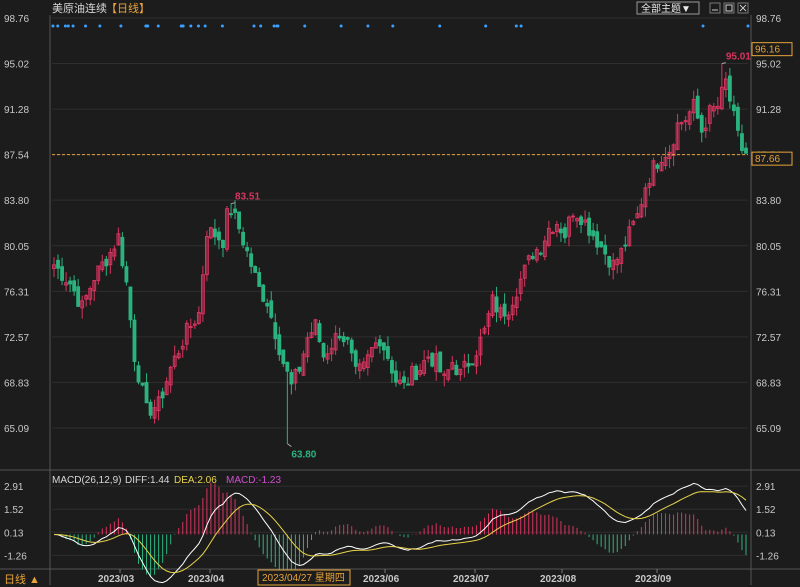 This screenshot has height=587, width=800. Describe the element at coordinates (16, 292) in the screenshot. I see `y-tick-label-left: 76.31` at that location.